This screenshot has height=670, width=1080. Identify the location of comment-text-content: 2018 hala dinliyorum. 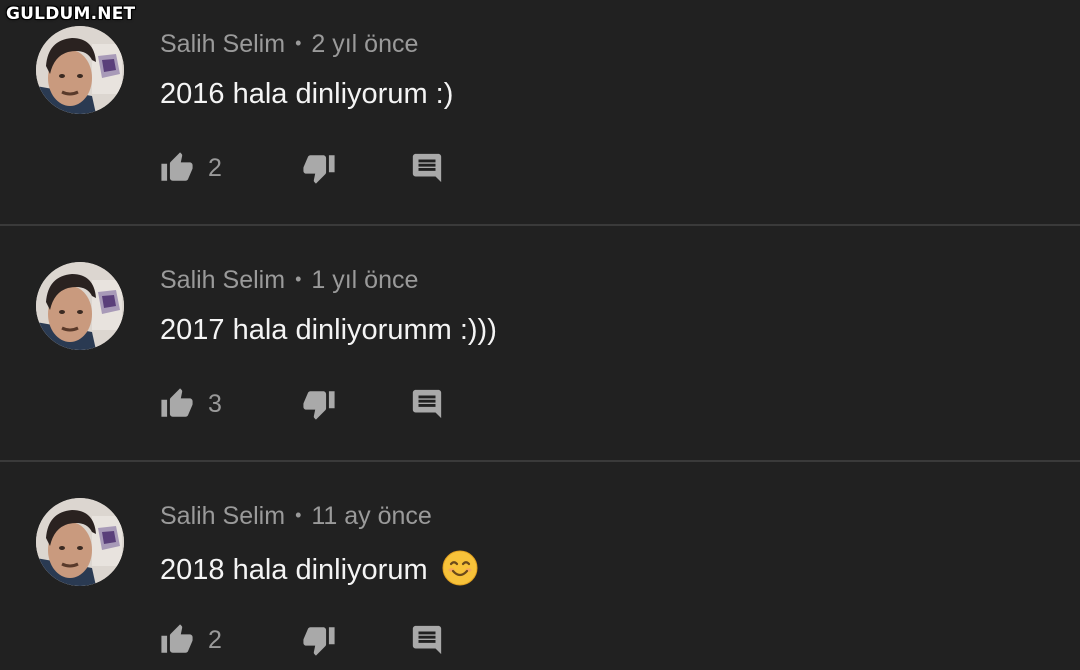
(294, 570).